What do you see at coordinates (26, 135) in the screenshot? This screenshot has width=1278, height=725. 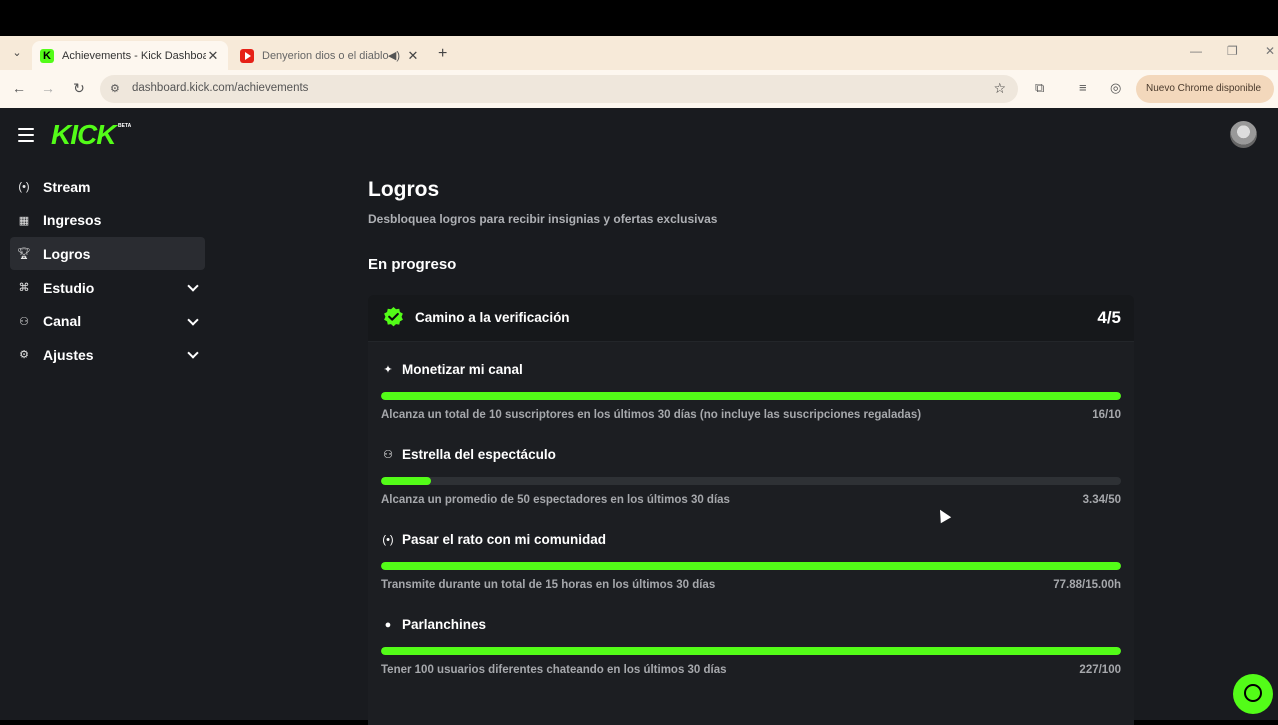 I see `menu-icon` at bounding box center [26, 135].